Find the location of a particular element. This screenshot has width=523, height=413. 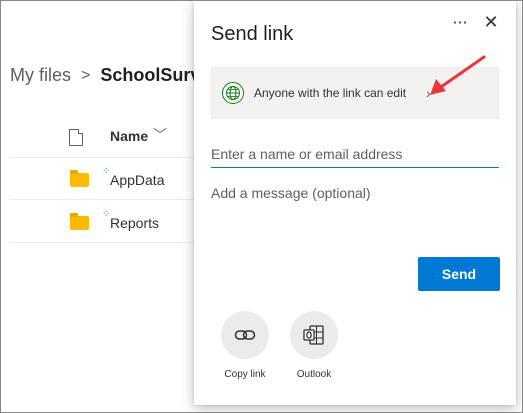

copy-link-option: Copy link is located at coordinates (245, 351).